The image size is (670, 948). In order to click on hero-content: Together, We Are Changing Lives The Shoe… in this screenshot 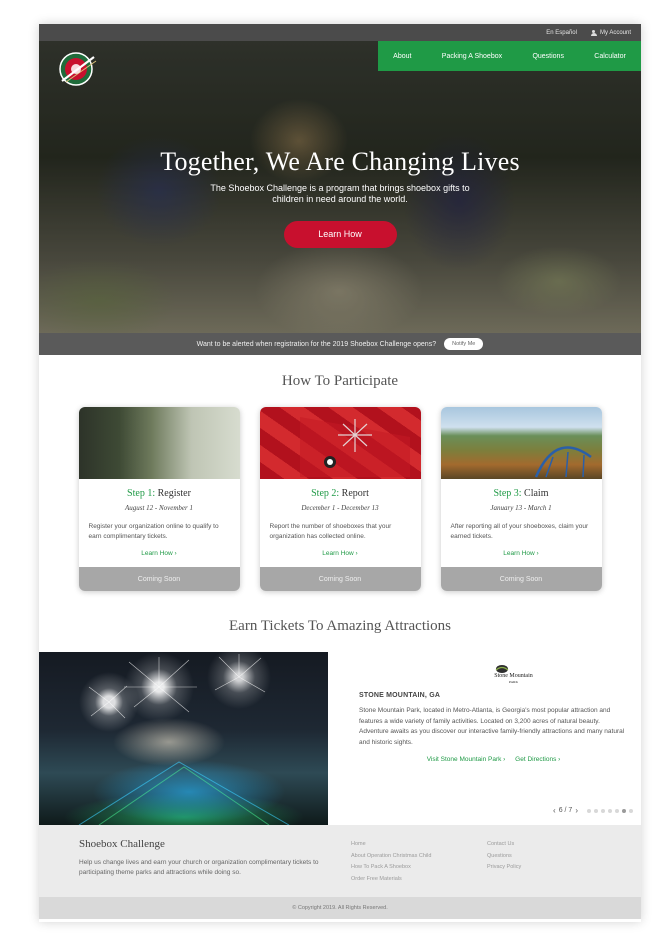, I will do `click(340, 197)`.